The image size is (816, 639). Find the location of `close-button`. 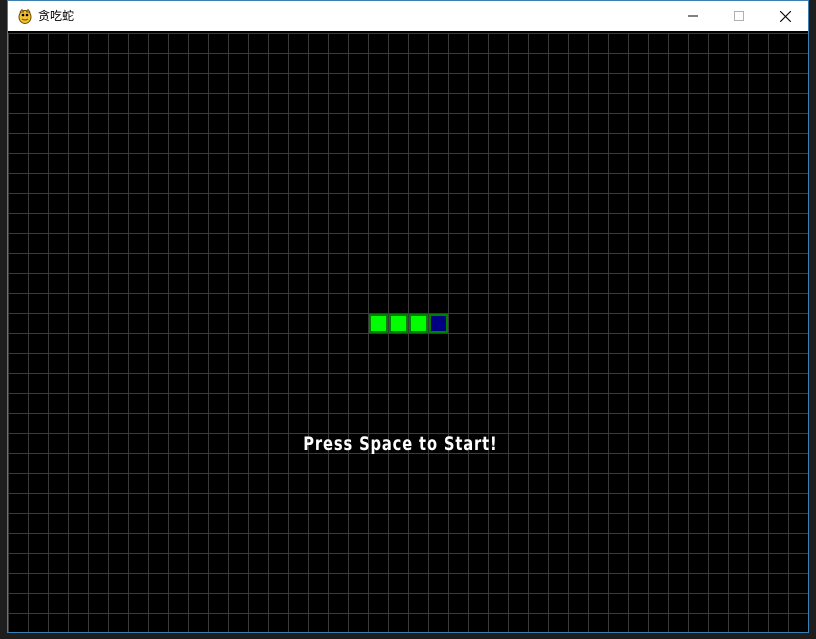

close-button is located at coordinates (785, 16).